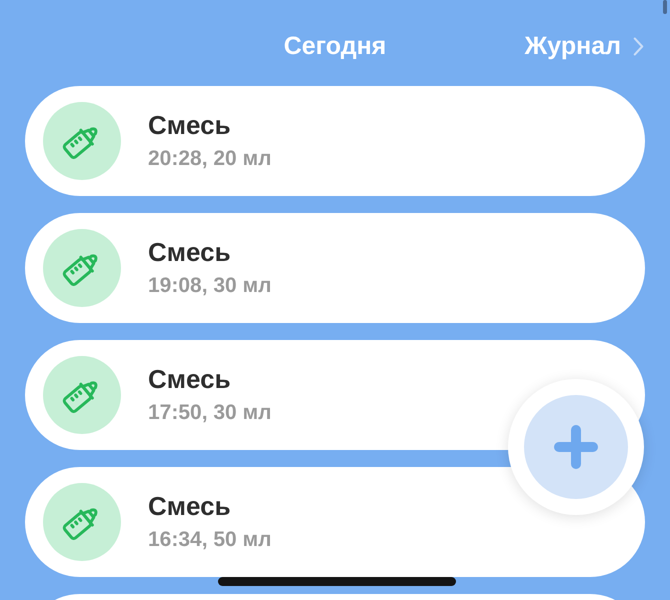  Describe the element at coordinates (665, 7) in the screenshot. I see `scroll-indicator` at that location.